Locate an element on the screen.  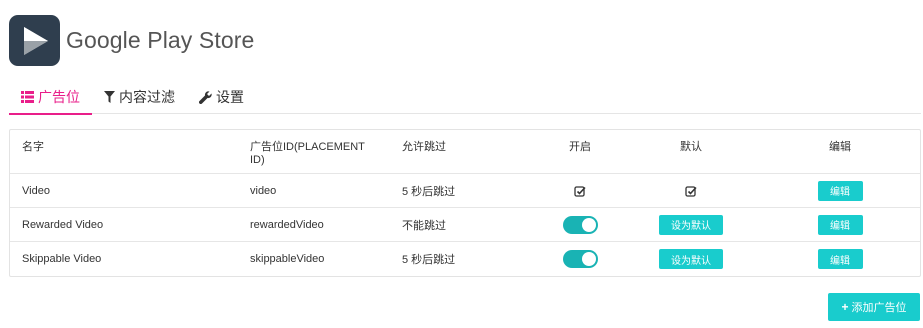
header-default: 默认 is located at coordinates (691, 147).